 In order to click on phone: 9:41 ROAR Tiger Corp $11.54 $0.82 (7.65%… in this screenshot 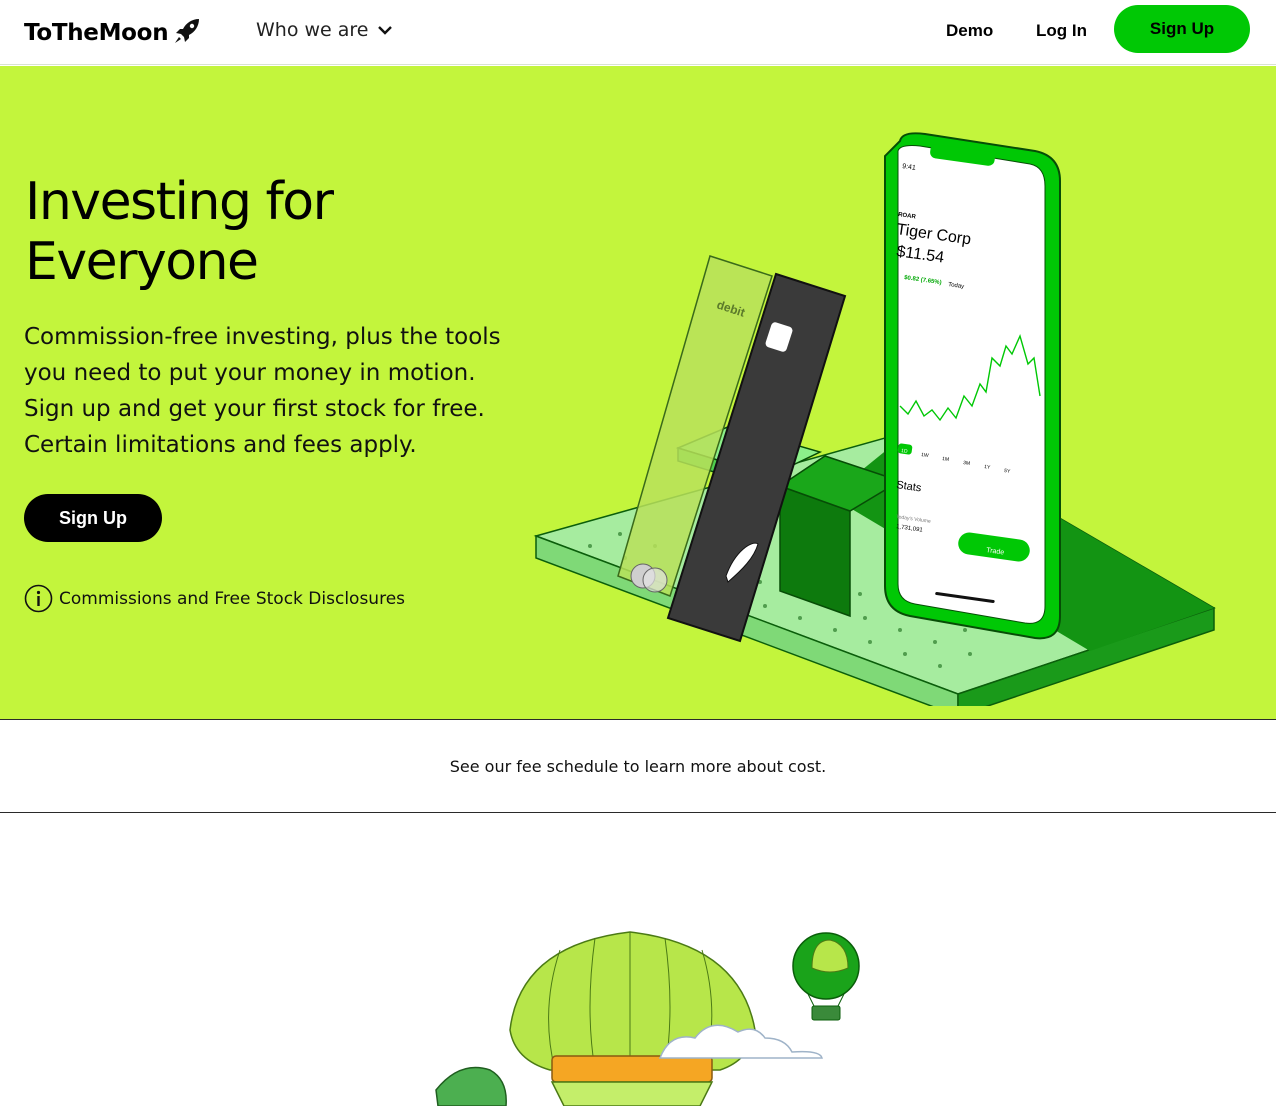, I will do `click(972, 386)`.